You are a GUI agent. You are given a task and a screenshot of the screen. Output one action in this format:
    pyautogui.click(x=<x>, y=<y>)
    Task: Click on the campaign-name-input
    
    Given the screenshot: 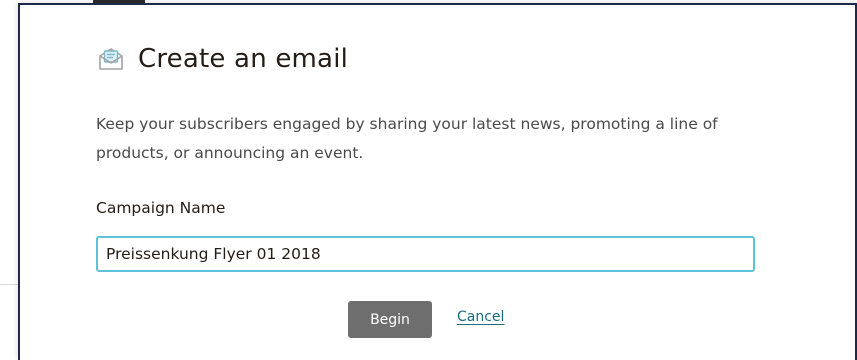 What is the action you would take?
    pyautogui.click(x=425, y=254)
    